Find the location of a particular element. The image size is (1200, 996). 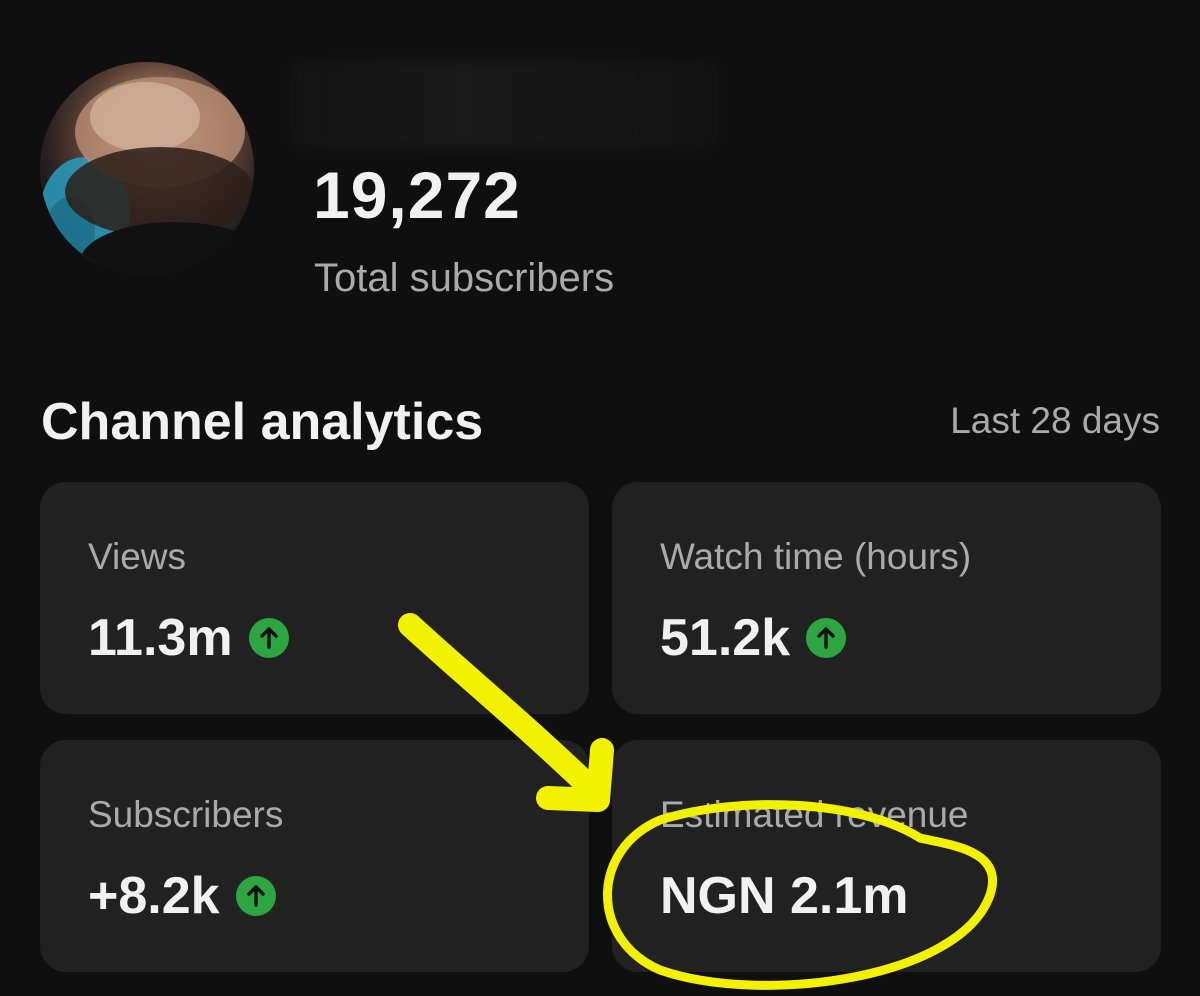

card-value-text: 11.3m is located at coordinates (160, 638).